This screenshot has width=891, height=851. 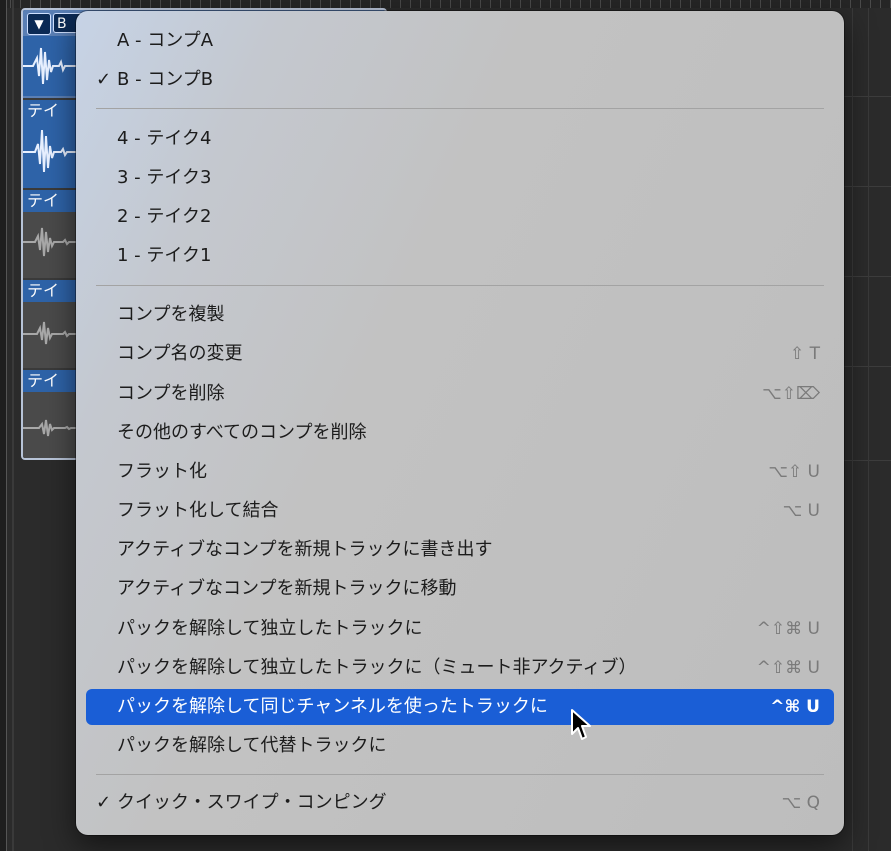 What do you see at coordinates (332, 706) in the screenshot?
I see `menu-item-label: パックを解除して同じチャンネルを使ったトラックに` at bounding box center [332, 706].